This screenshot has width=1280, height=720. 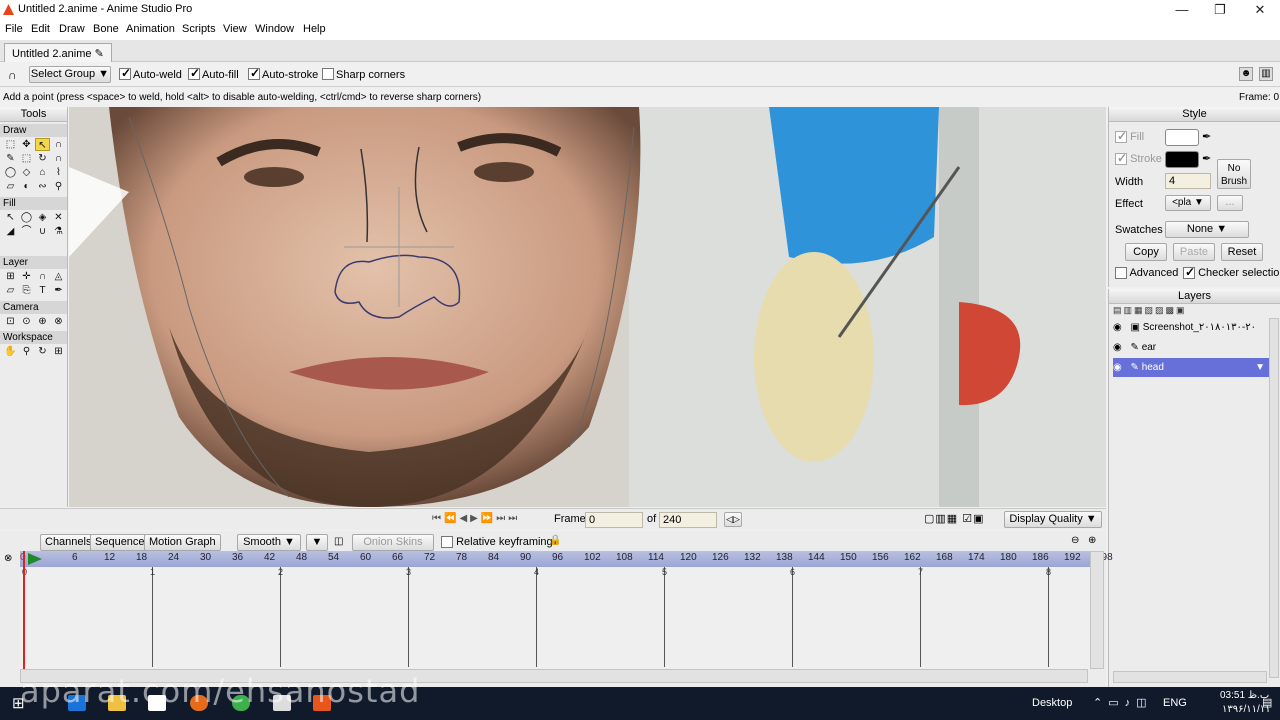 I want to click on layer-toolbar-icons: ▤▥▦▧▨▩▣, so click(x=1150, y=310).